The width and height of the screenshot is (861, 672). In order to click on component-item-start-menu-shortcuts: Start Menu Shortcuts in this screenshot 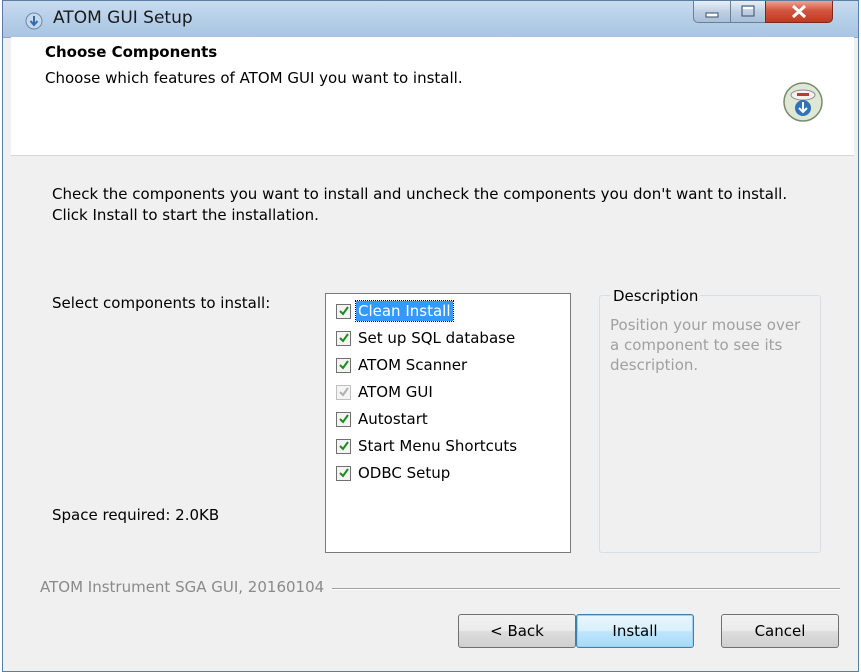, I will do `click(427, 446)`.